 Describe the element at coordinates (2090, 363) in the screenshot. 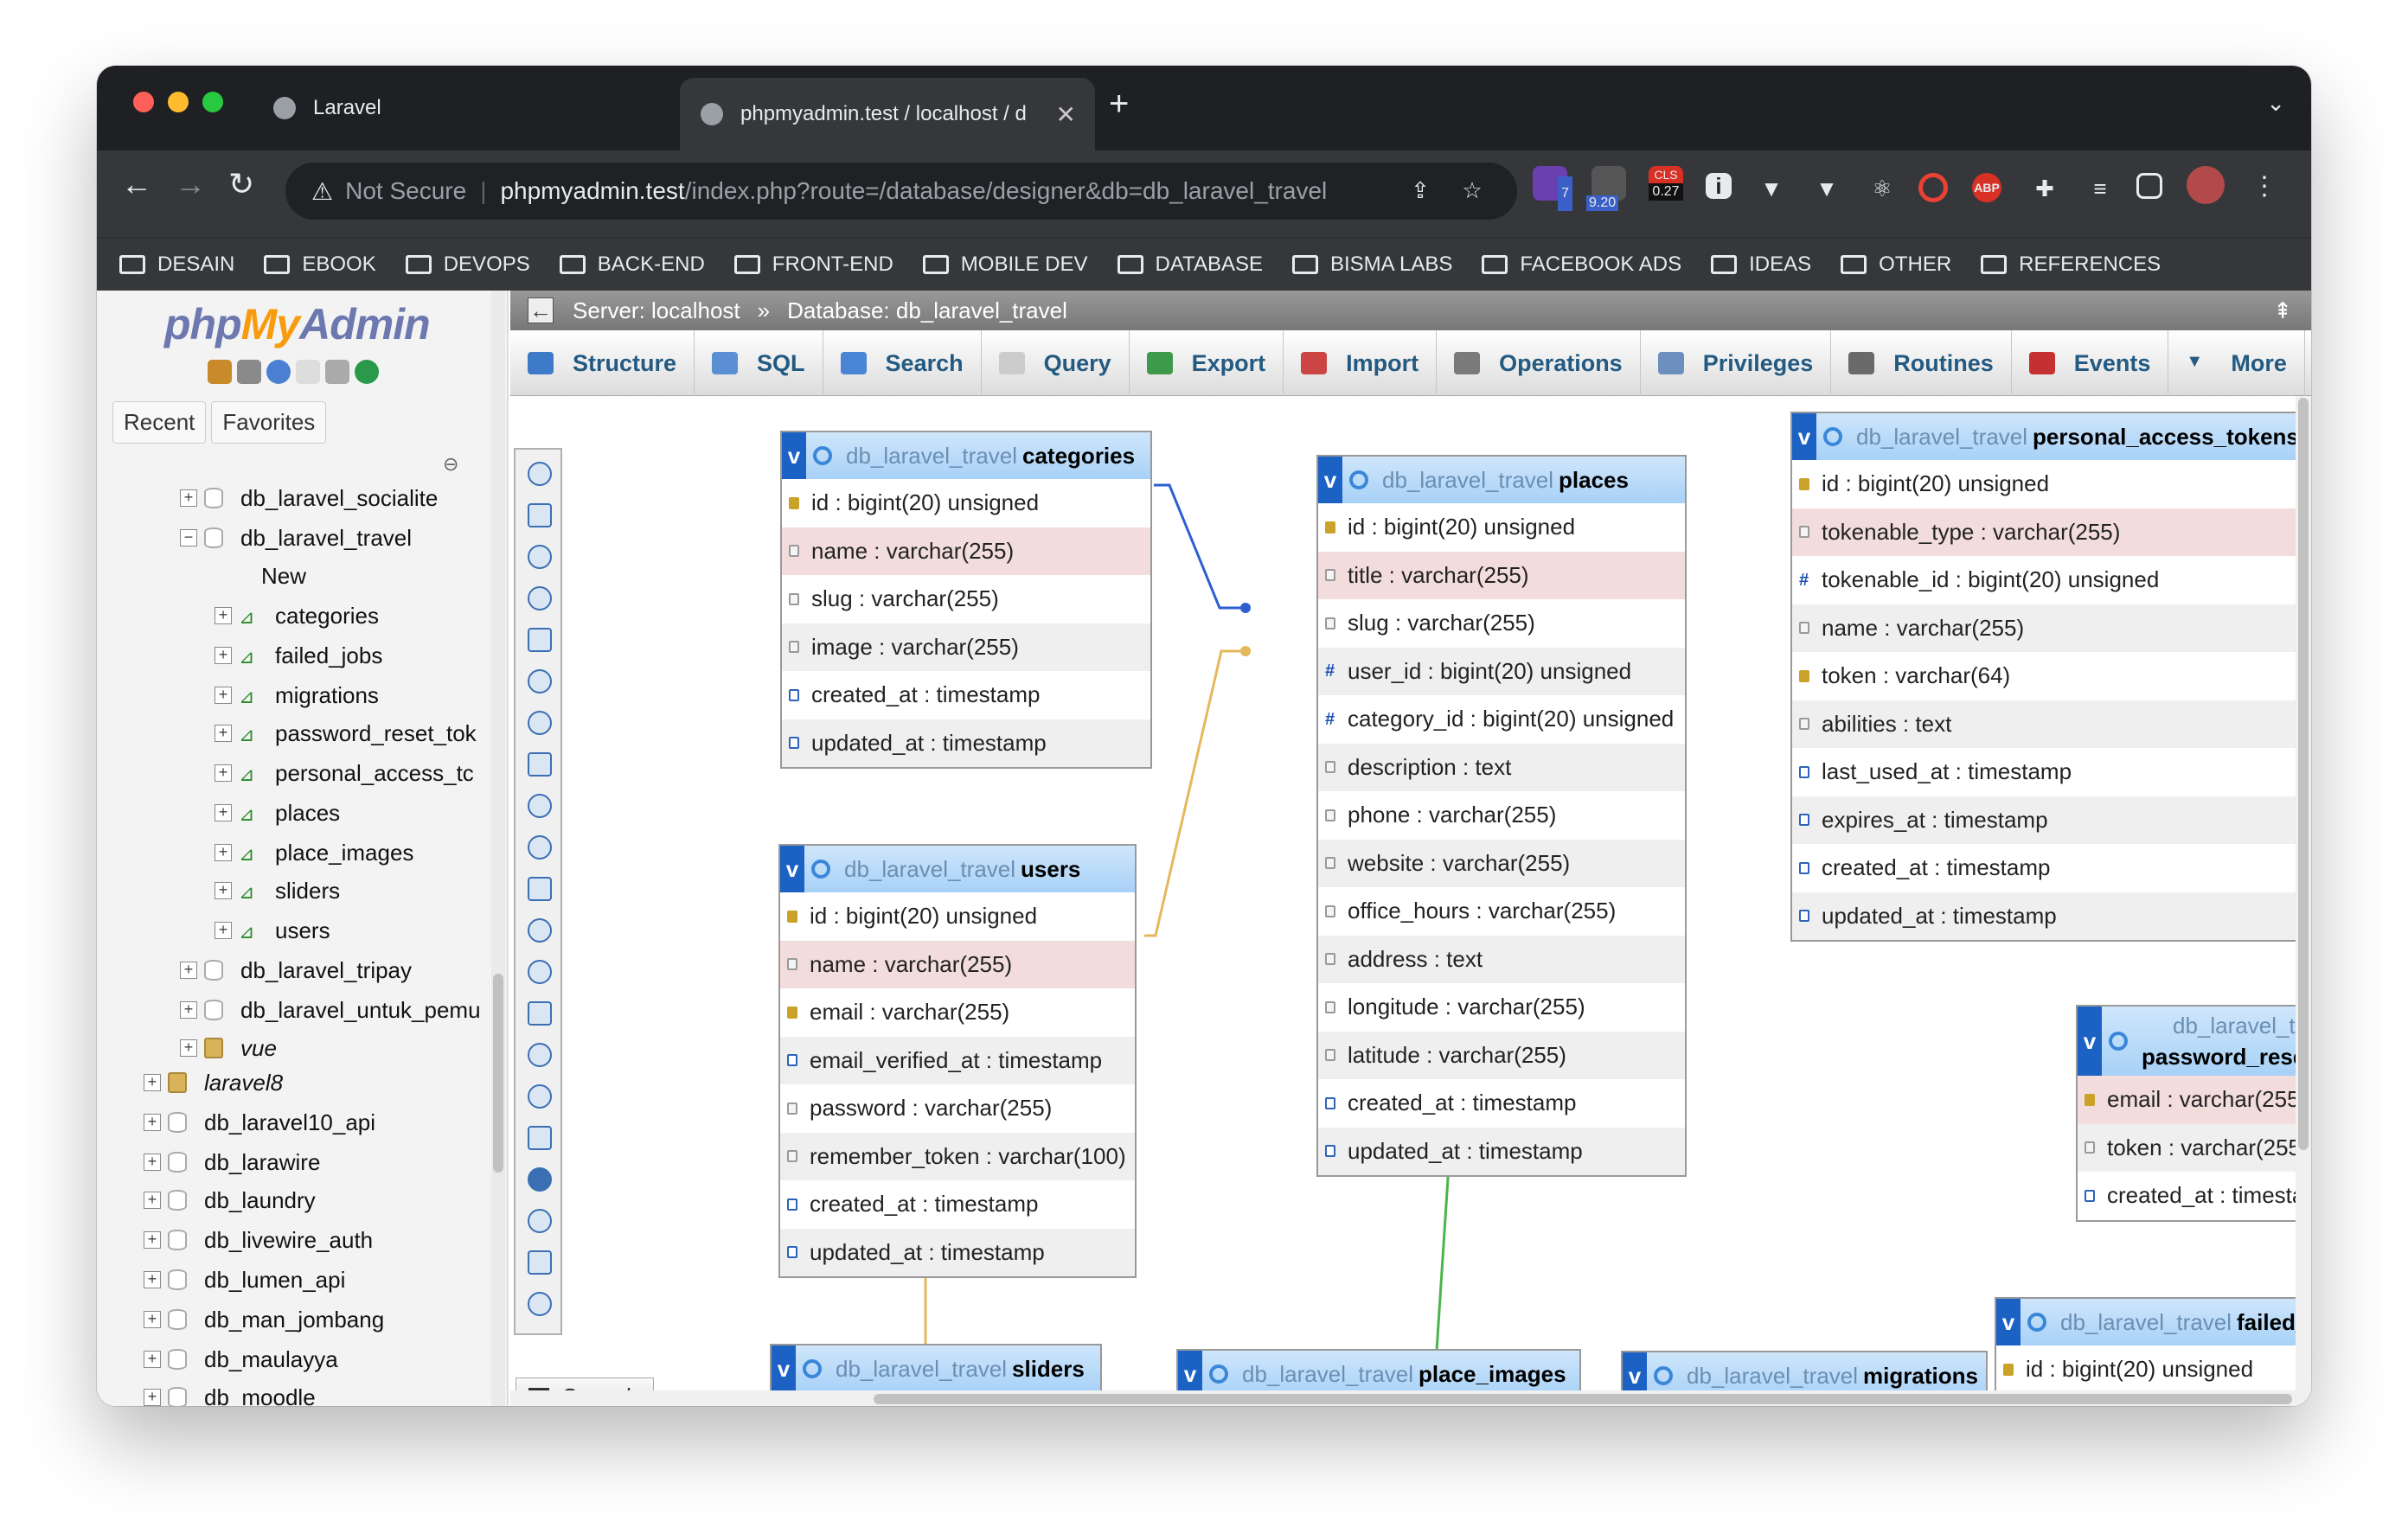

I see `menu-tab-events: Events` at that location.